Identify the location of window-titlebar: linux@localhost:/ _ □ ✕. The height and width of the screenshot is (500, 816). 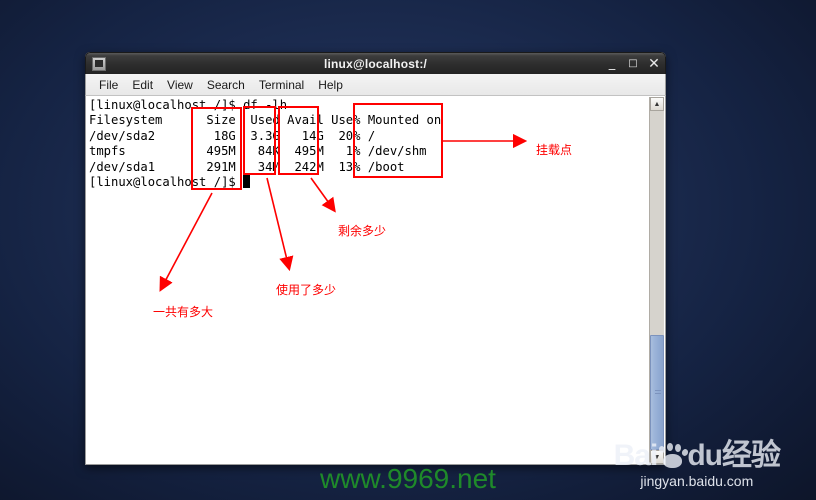
(375, 63).